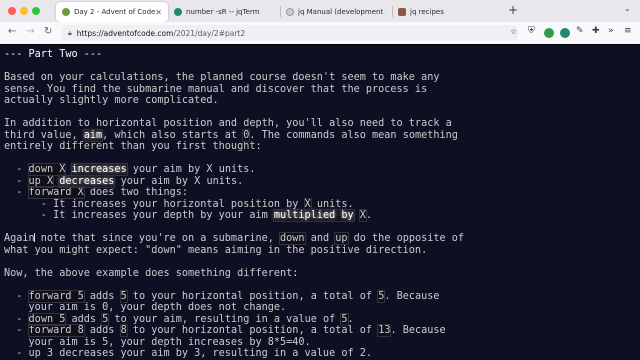  What do you see at coordinates (596, 31) in the screenshot?
I see `puzzle-icon: ✚` at bounding box center [596, 31].